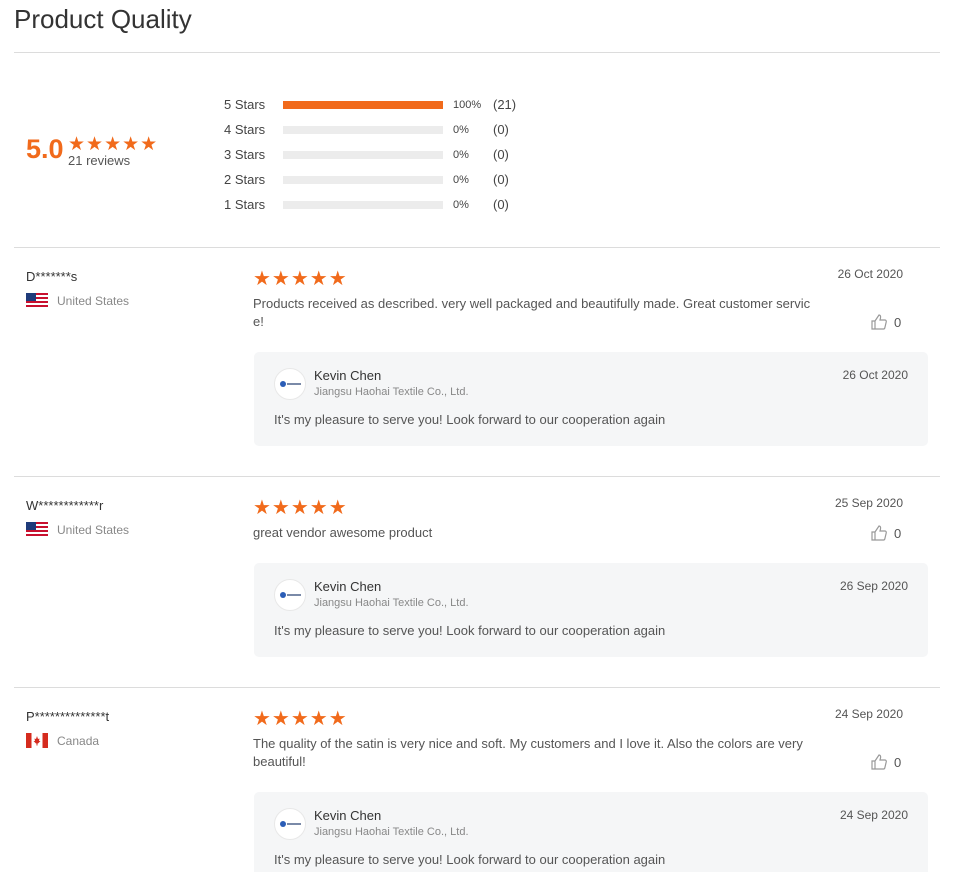 The height and width of the screenshot is (872, 953). I want to click on distribution-row-2: 2 Stars 0% (0), so click(370, 179).